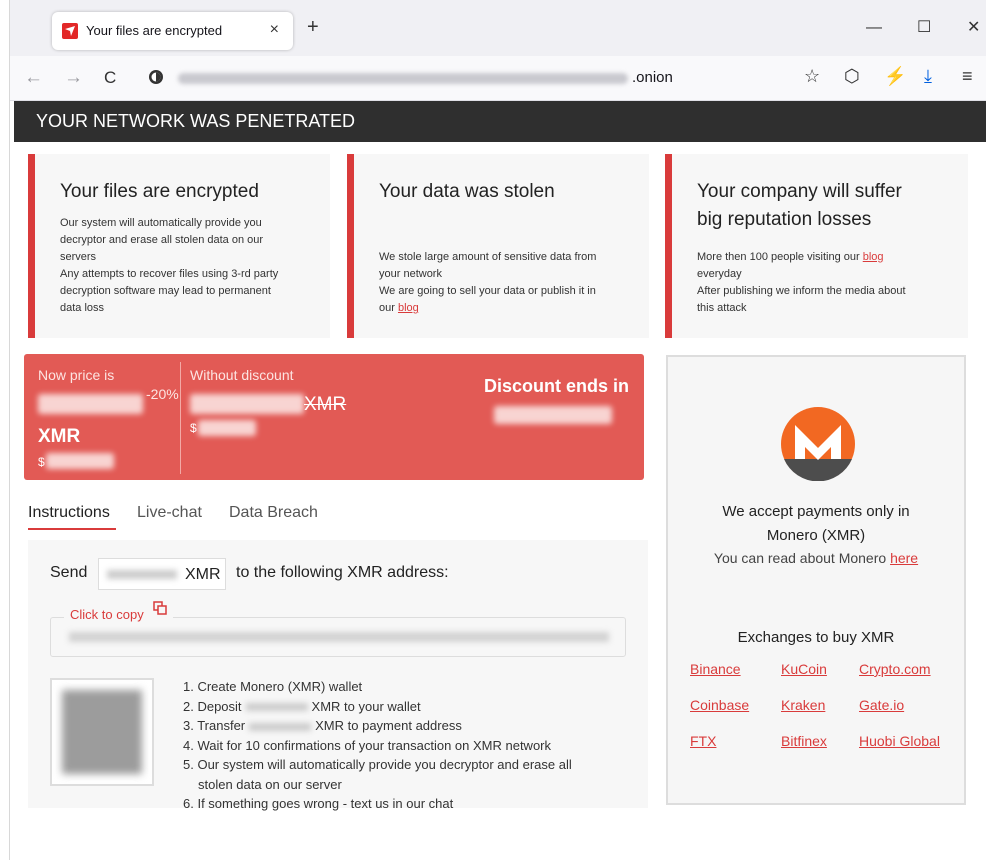 The image size is (986, 860). Describe the element at coordinates (799, 191) in the screenshot. I see `card-title-line: Your company will suffer` at that location.